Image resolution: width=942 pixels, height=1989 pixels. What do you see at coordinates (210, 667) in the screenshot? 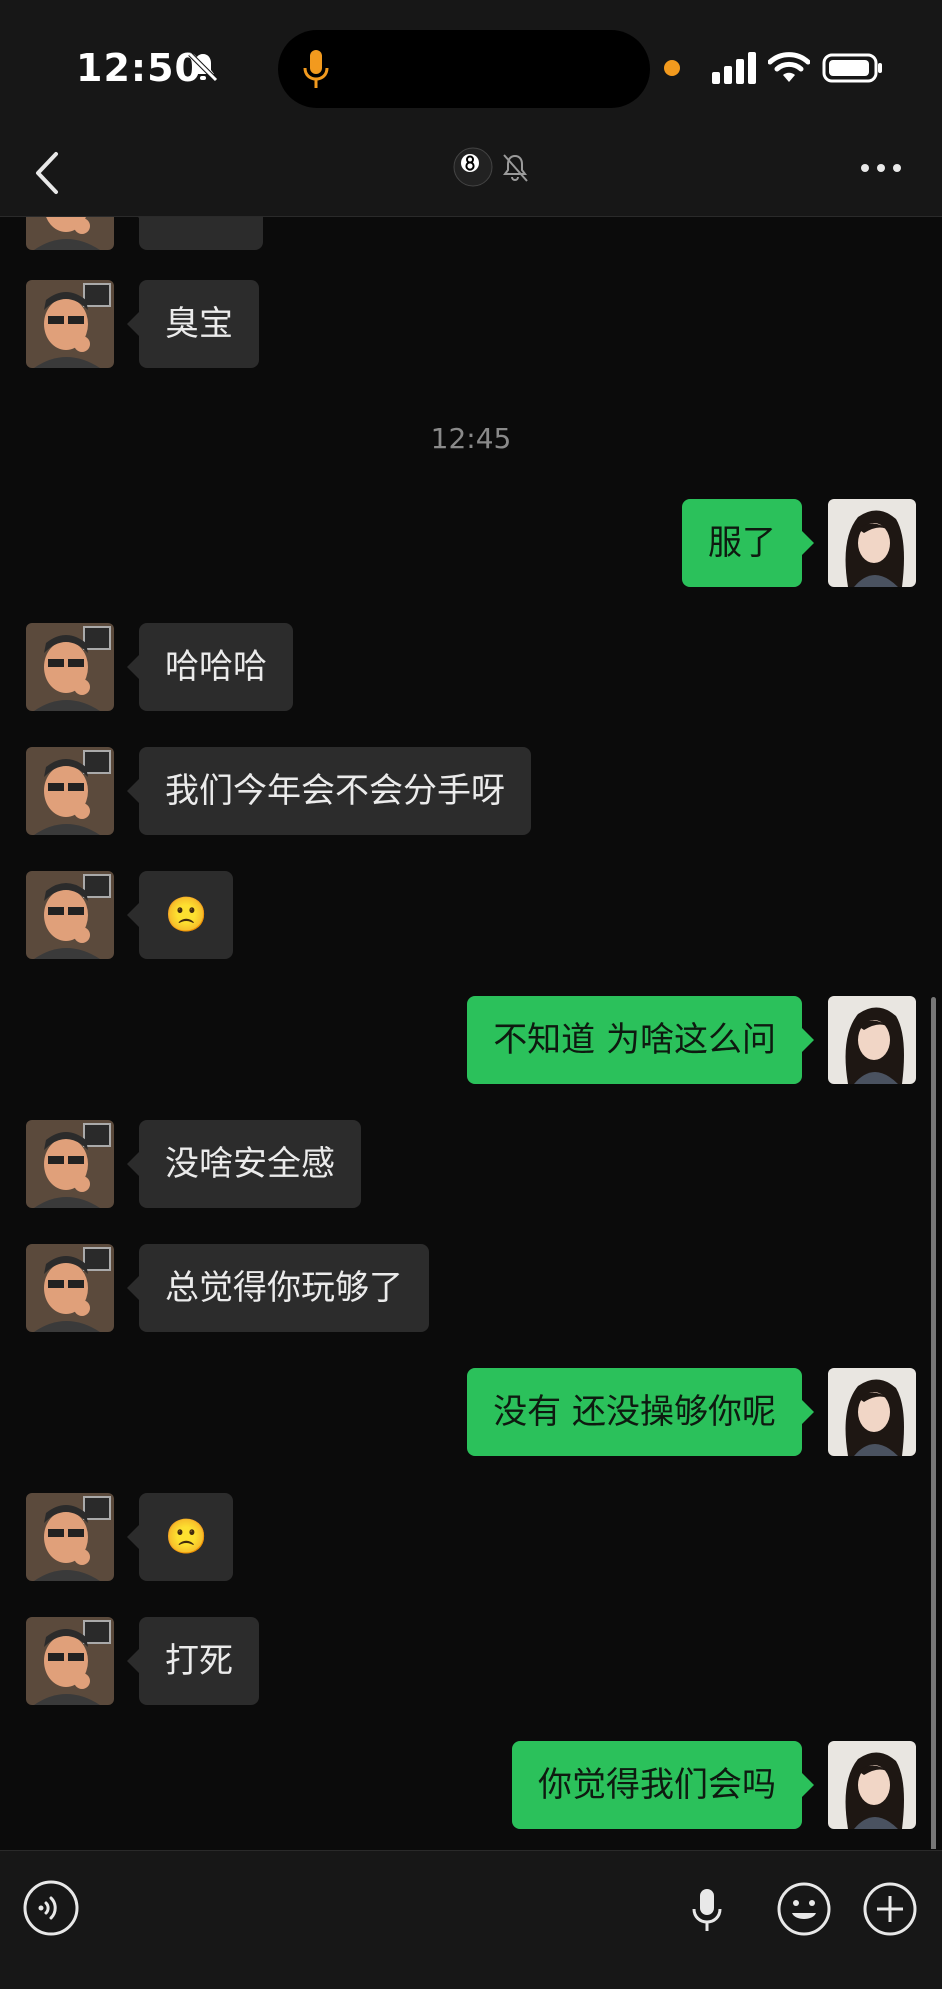
I see `message-bubble-incoming: 哈哈哈` at bounding box center [210, 667].